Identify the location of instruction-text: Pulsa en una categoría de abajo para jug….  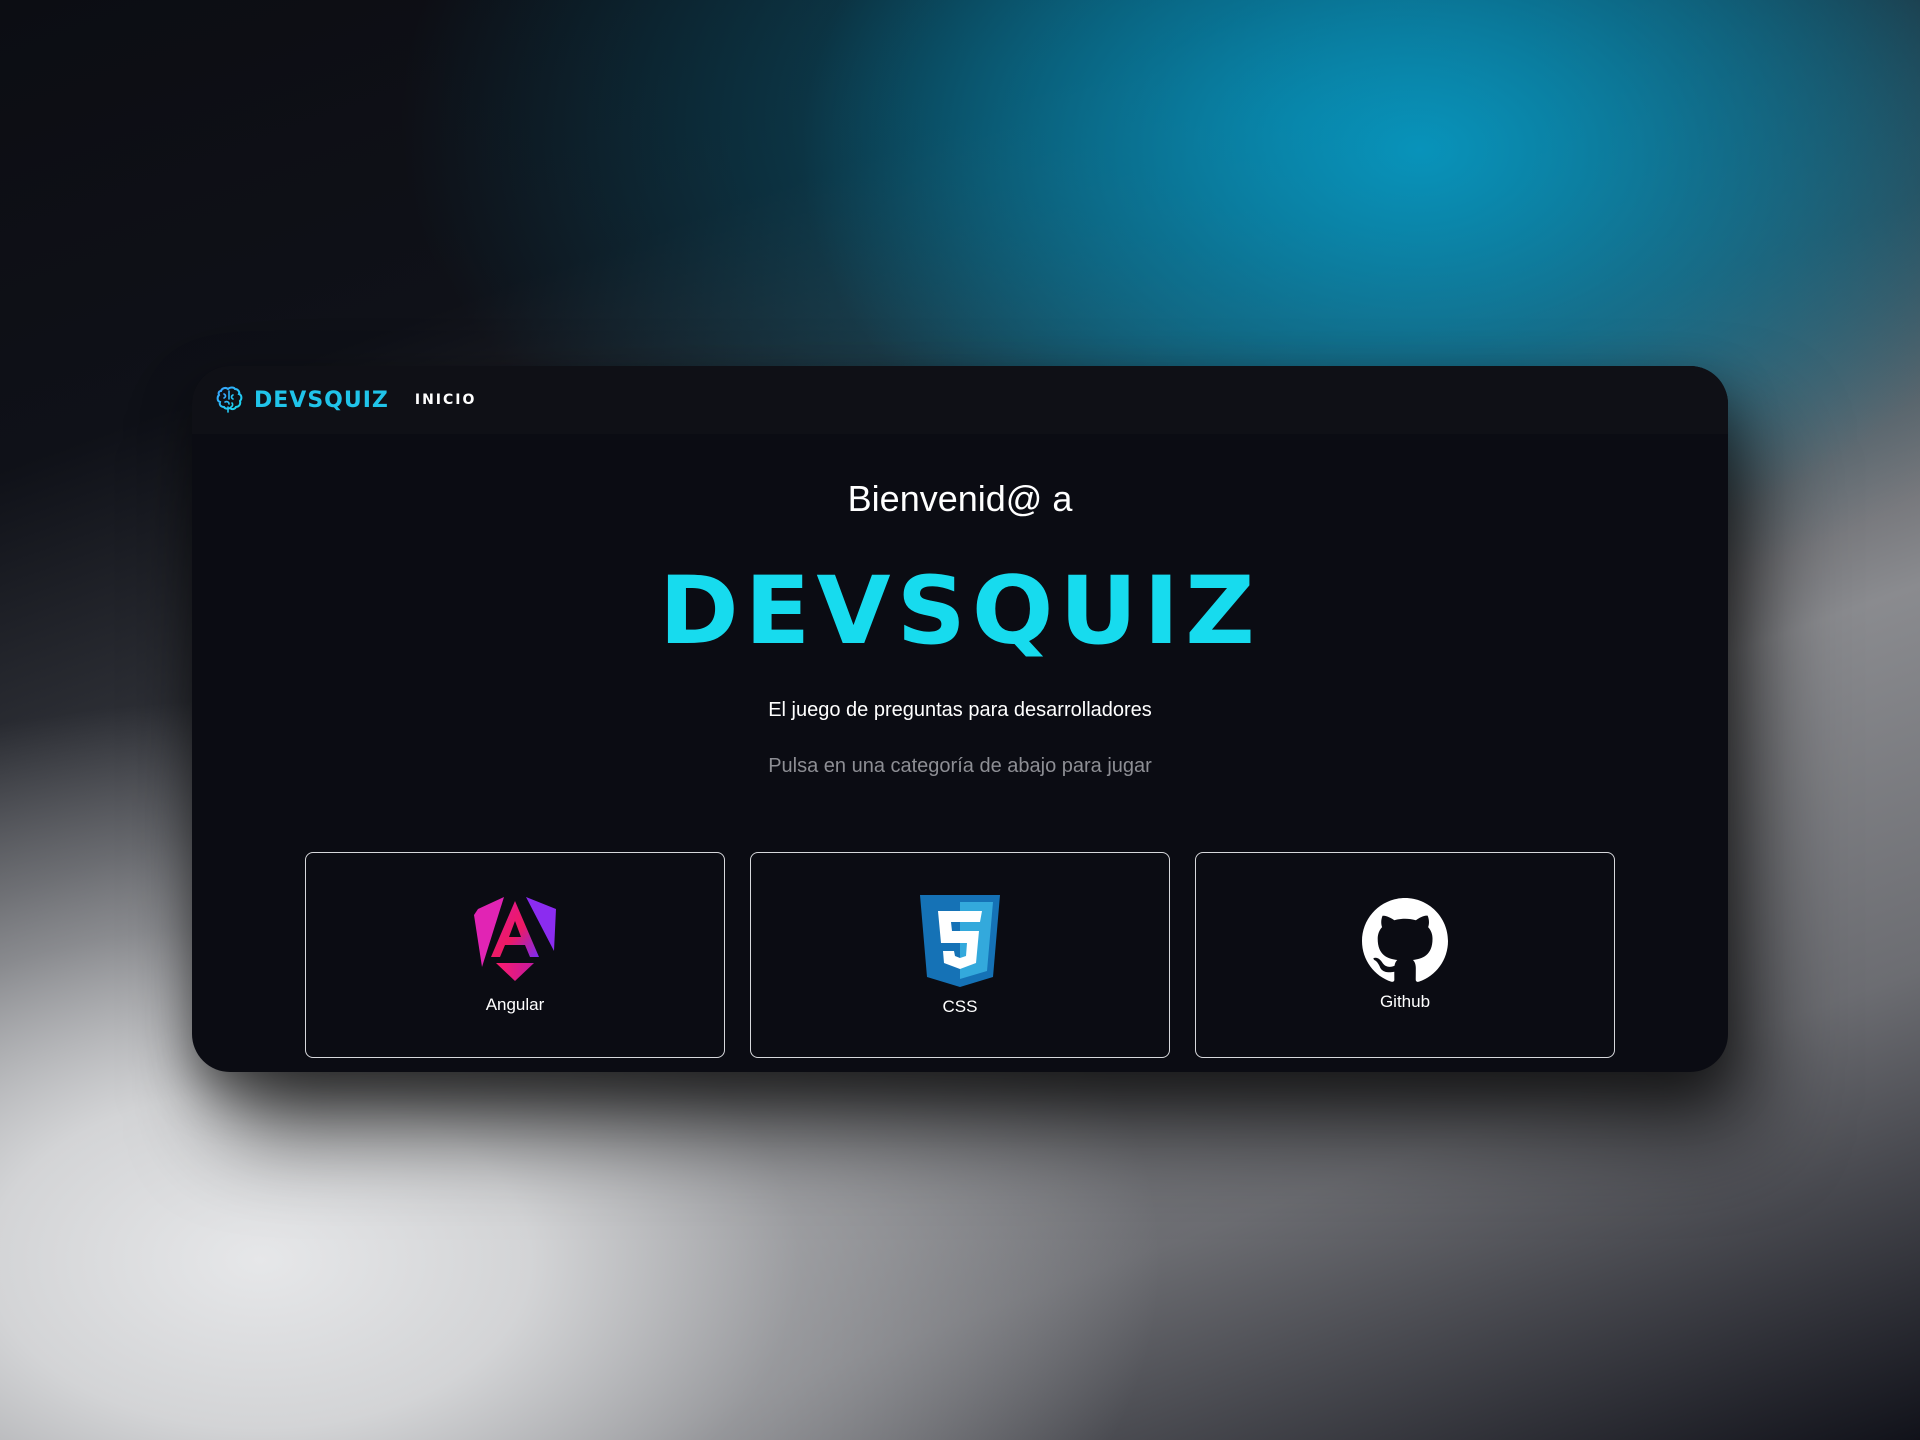
(960, 766).